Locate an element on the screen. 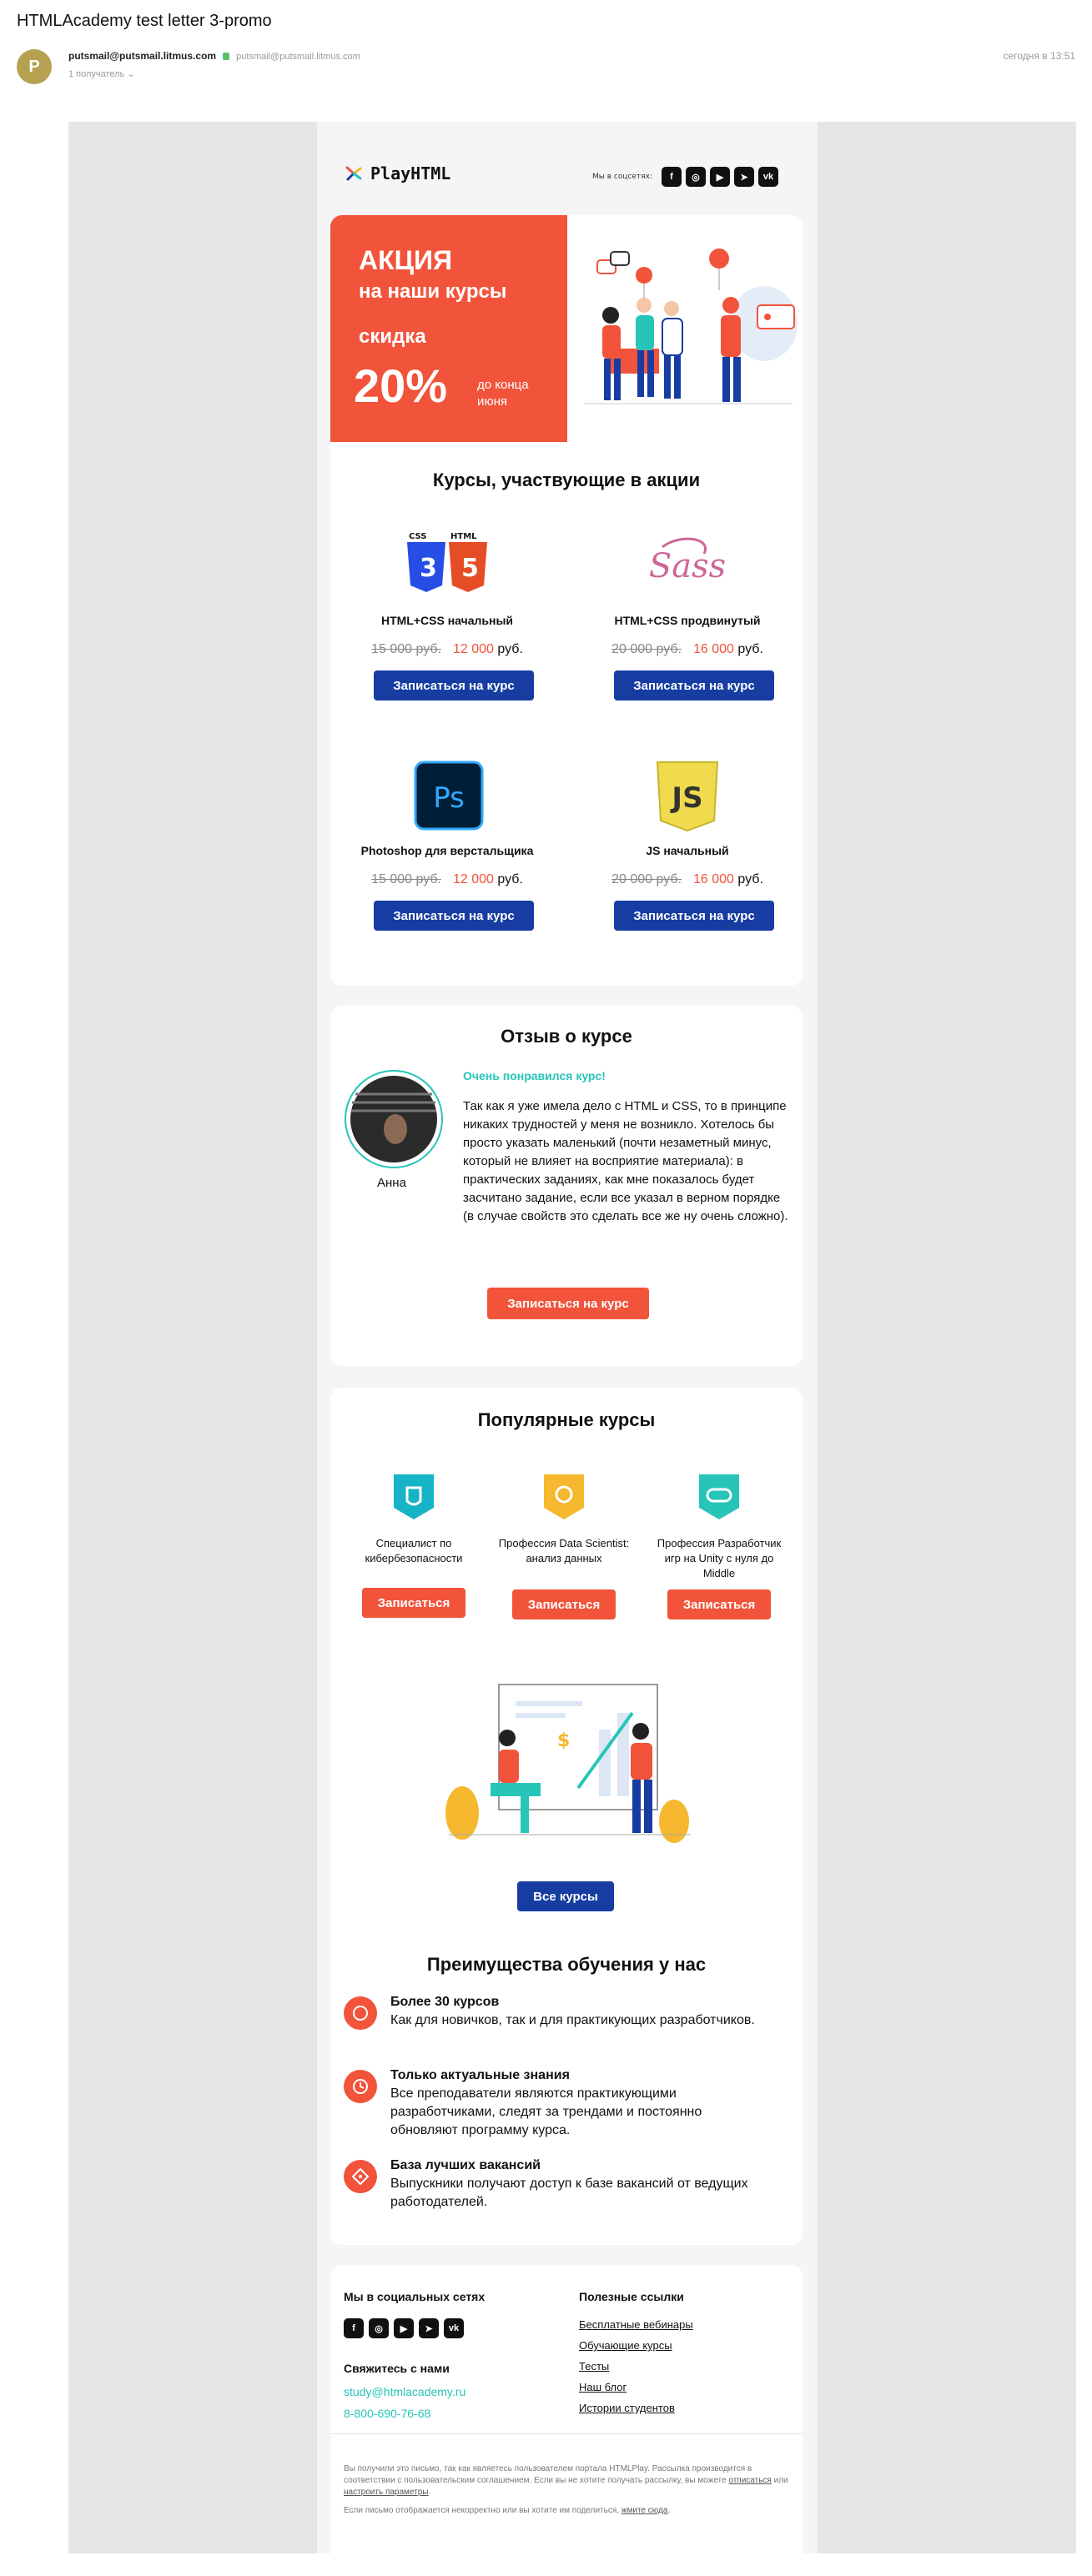 The width and height of the screenshot is (1092, 2576). course-title: JS начальный is located at coordinates (687, 850).